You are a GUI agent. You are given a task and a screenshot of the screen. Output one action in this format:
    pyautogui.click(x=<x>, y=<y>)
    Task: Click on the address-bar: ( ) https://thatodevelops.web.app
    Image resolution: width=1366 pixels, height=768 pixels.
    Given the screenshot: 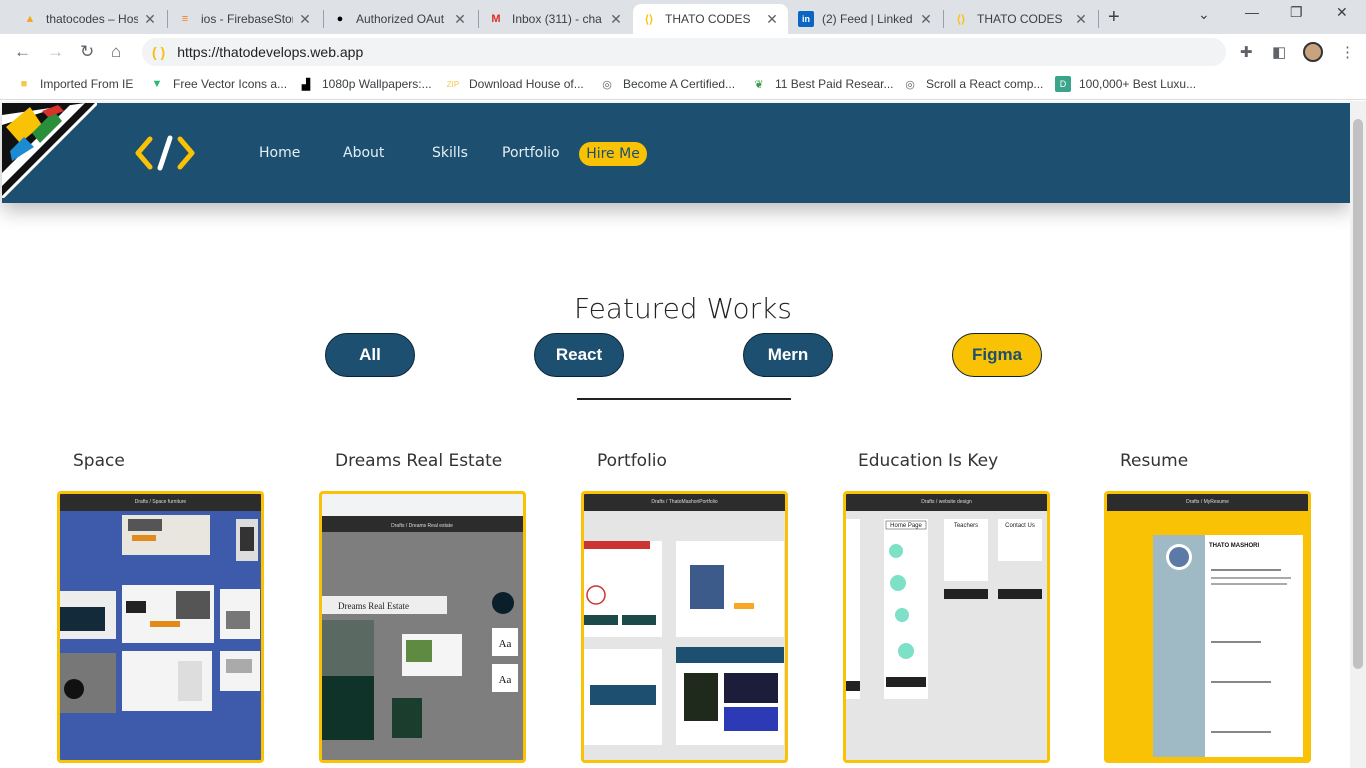 What is the action you would take?
    pyautogui.click(x=684, y=52)
    